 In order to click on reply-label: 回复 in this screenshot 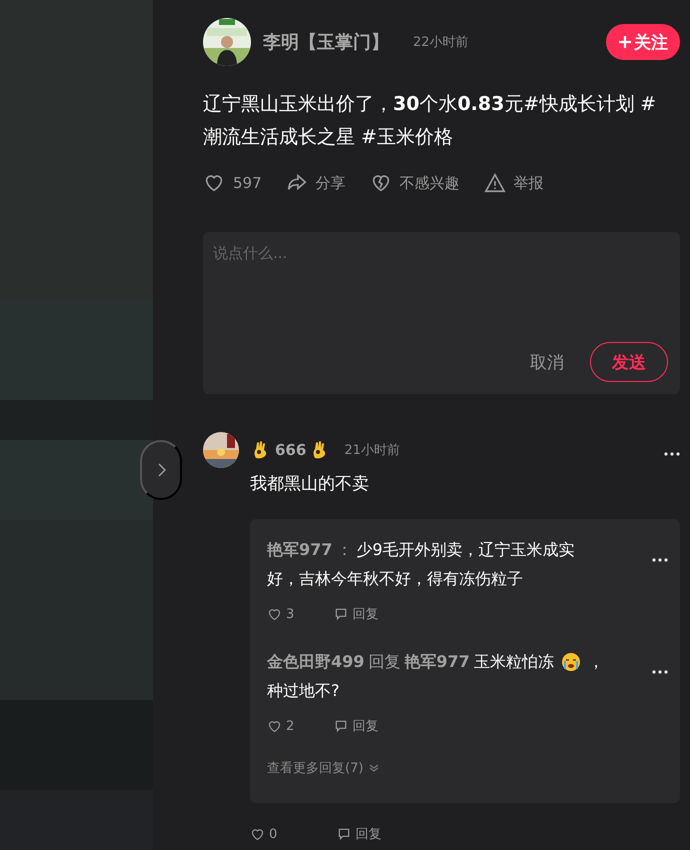, I will do `click(384, 662)`.